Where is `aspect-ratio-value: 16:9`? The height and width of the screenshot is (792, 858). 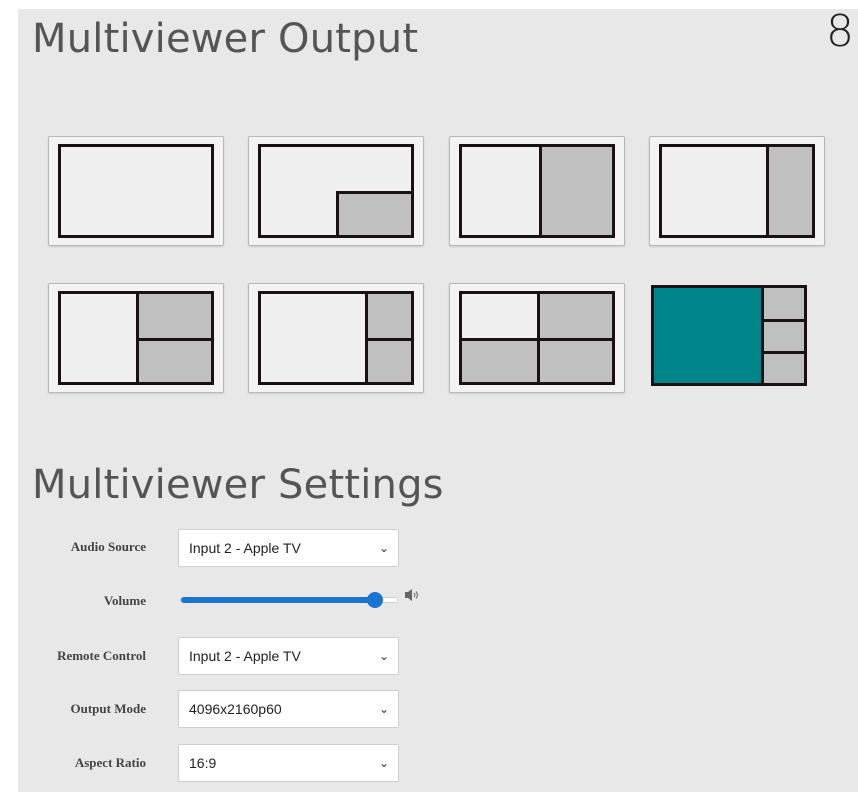
aspect-ratio-value: 16:9 is located at coordinates (203, 763).